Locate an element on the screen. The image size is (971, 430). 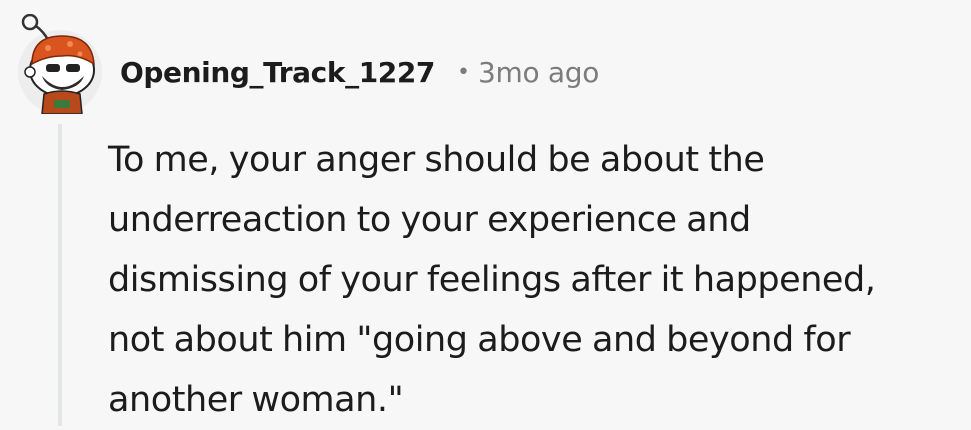
snoo-avatar-icon is located at coordinates (60, 64).